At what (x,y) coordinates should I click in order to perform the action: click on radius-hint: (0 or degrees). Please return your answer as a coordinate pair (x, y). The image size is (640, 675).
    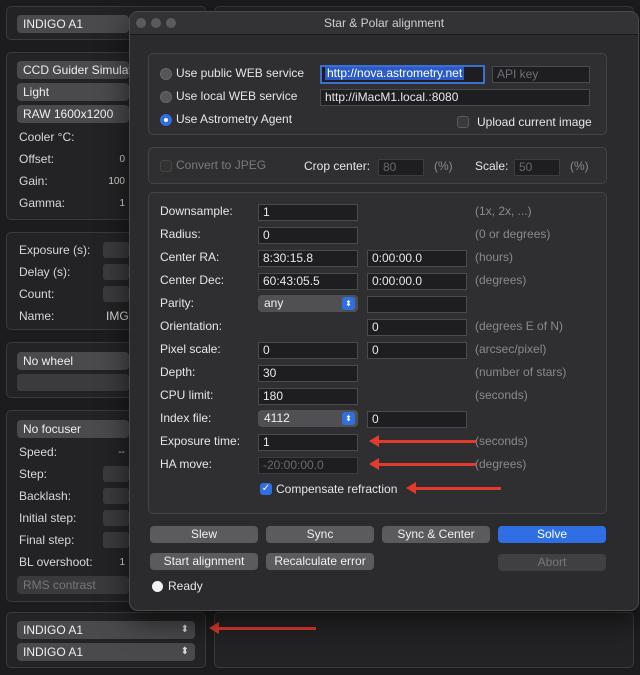
    Looking at the image, I should click on (513, 234).